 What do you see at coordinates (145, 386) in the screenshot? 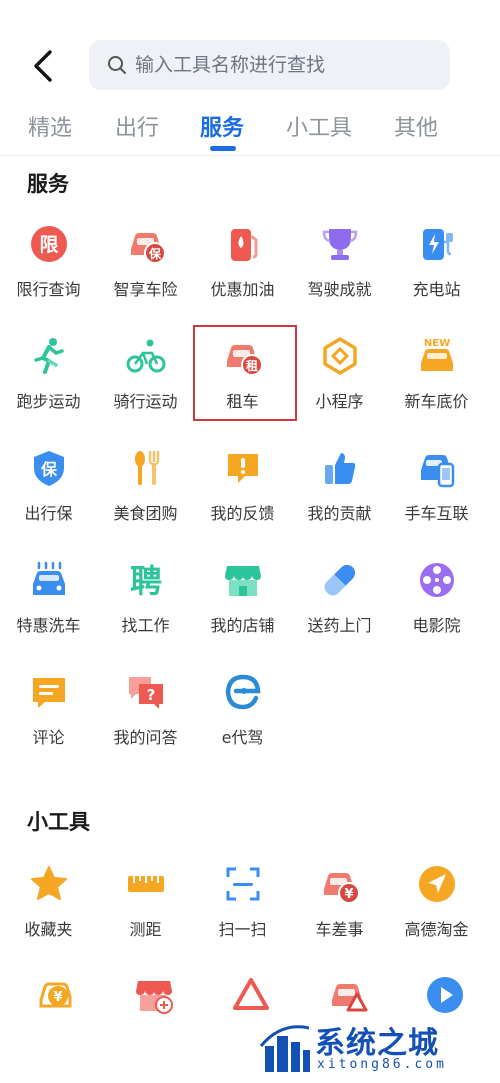
I see `tool-item-cycling: 骑行运动` at bounding box center [145, 386].